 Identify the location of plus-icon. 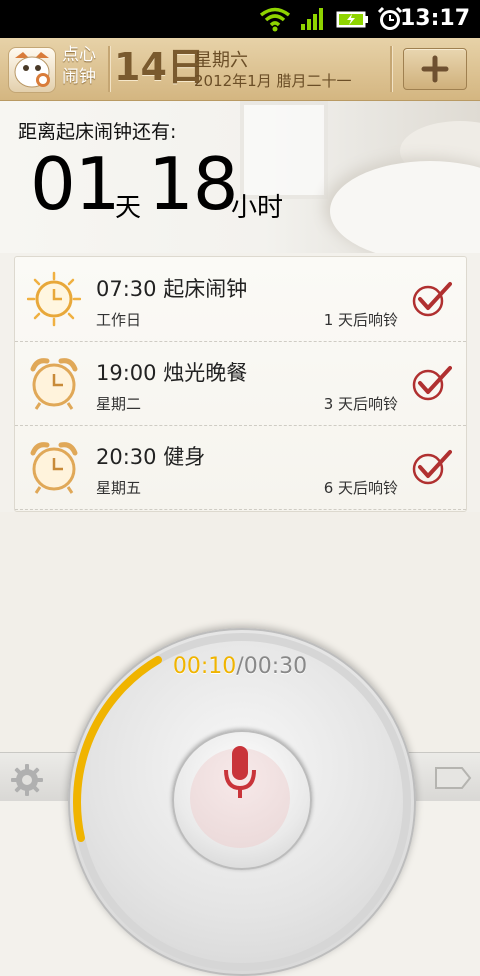
(435, 69).